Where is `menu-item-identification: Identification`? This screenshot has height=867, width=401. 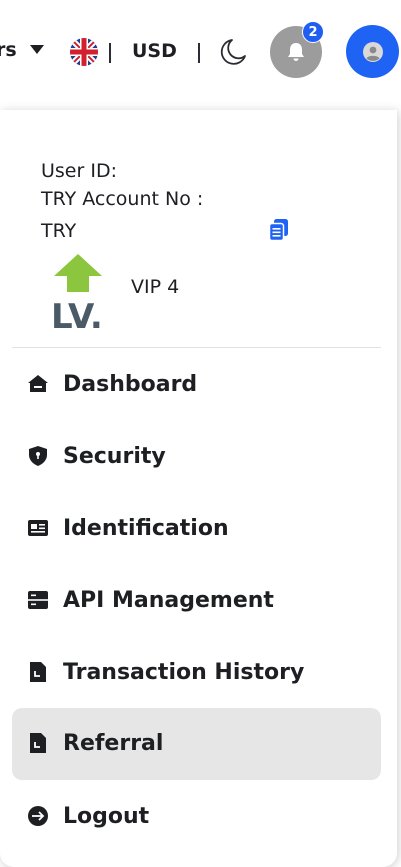
menu-item-identification: Identification is located at coordinates (196, 529).